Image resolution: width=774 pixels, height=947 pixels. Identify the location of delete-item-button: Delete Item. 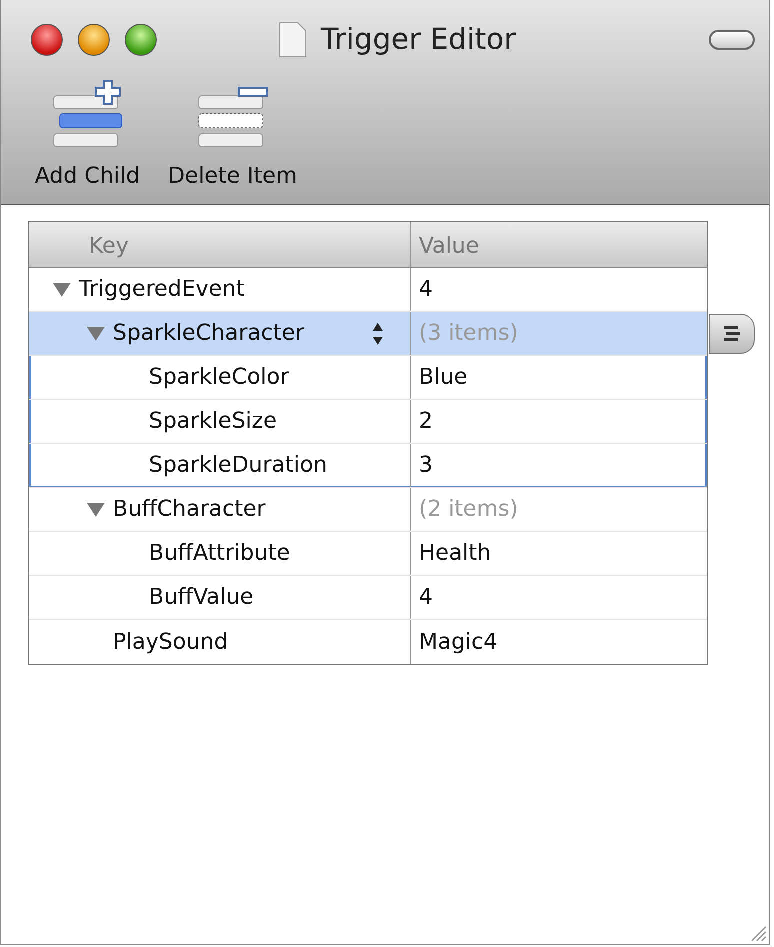
(233, 136).